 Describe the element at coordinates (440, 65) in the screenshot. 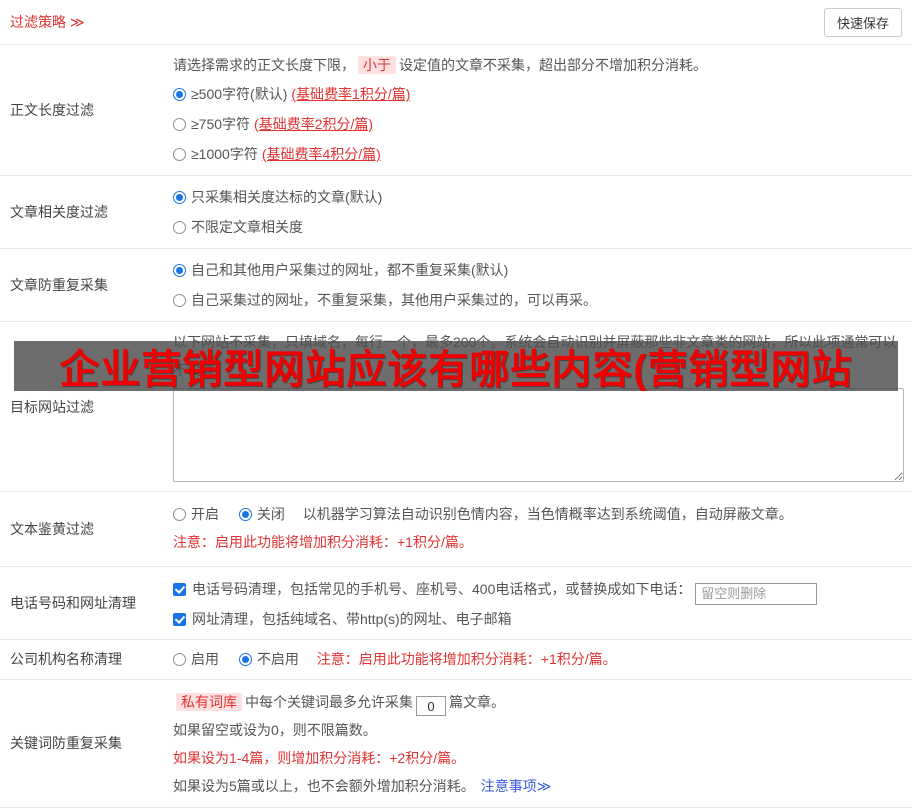

I see `content-length-intro: 请选择需求的正文长度下限， 小于 设定值的文章不采集，超出部分不增加积分消耗。` at that location.